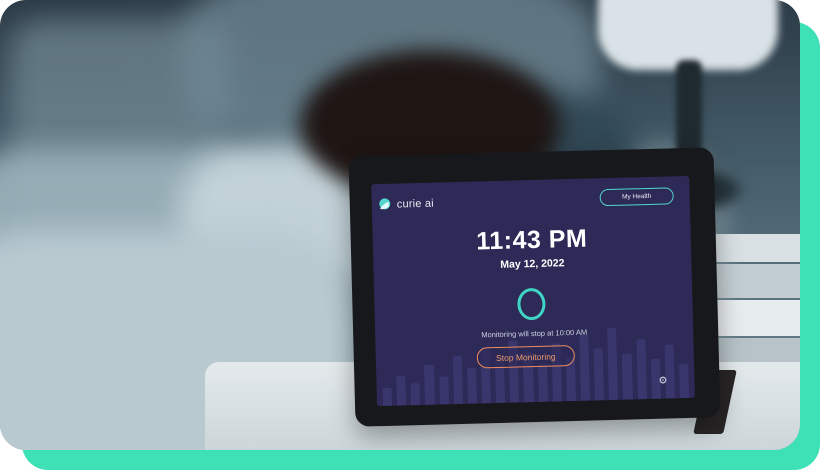 Image resolution: width=820 pixels, height=470 pixels. What do you see at coordinates (415, 204) in the screenshot?
I see `brand-name: curie ai` at bounding box center [415, 204].